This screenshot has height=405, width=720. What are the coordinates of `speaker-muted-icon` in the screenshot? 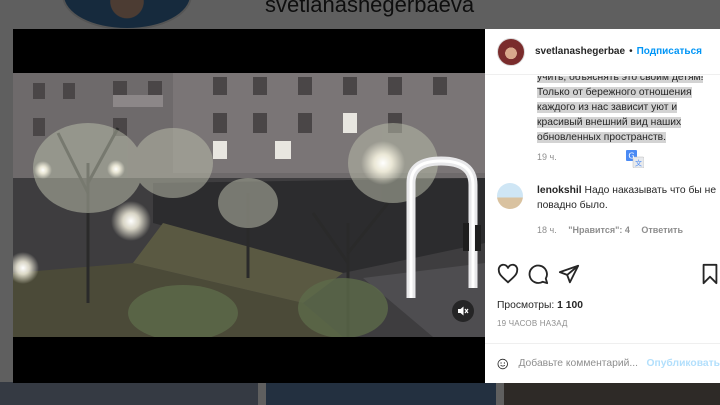 It's located at (463, 311).